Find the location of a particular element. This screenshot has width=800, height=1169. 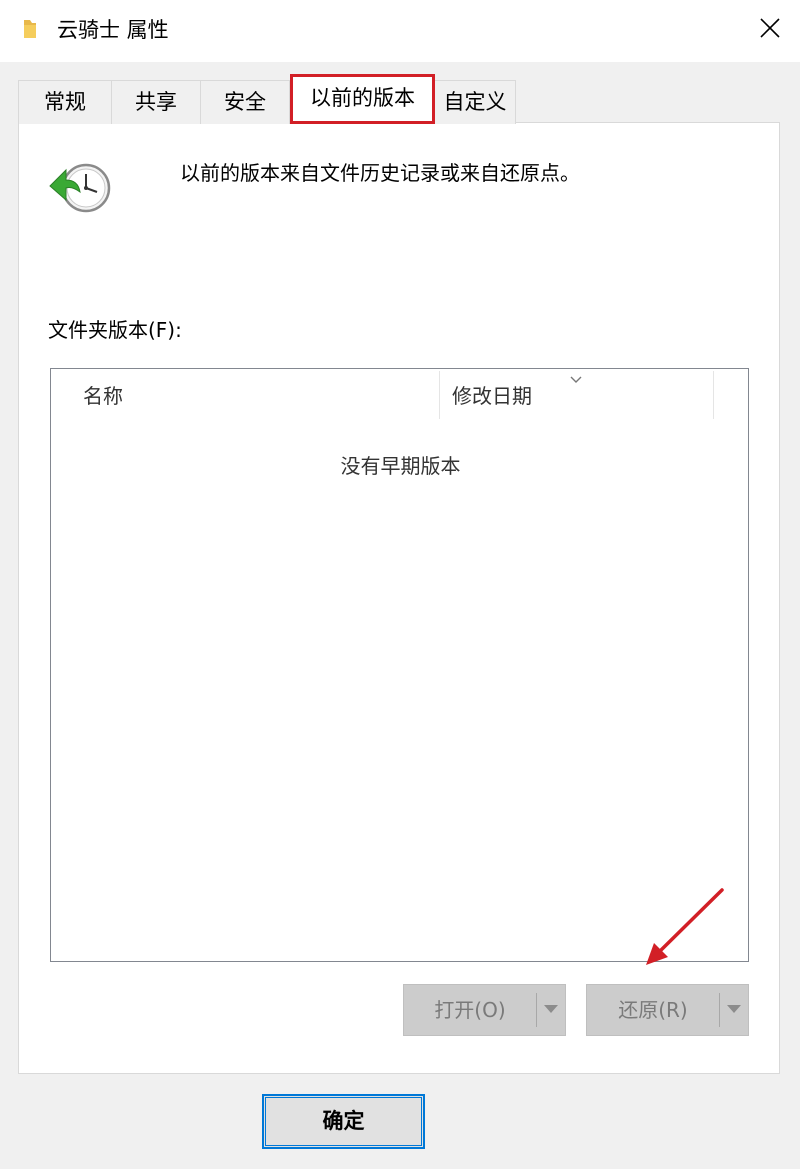

tab-customize: 自定义 is located at coordinates (475, 102).